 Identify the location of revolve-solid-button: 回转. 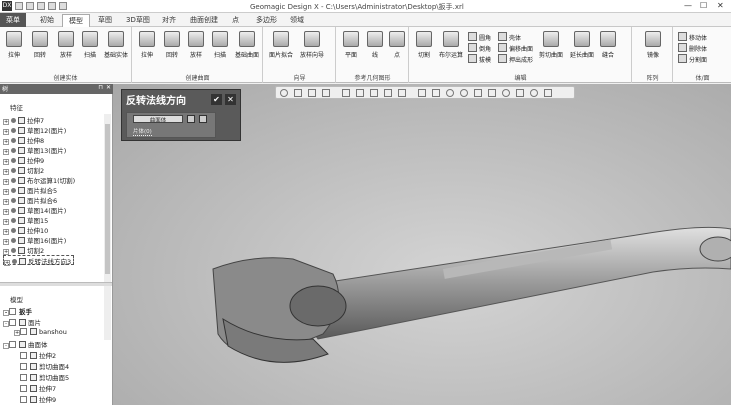
(40, 45).